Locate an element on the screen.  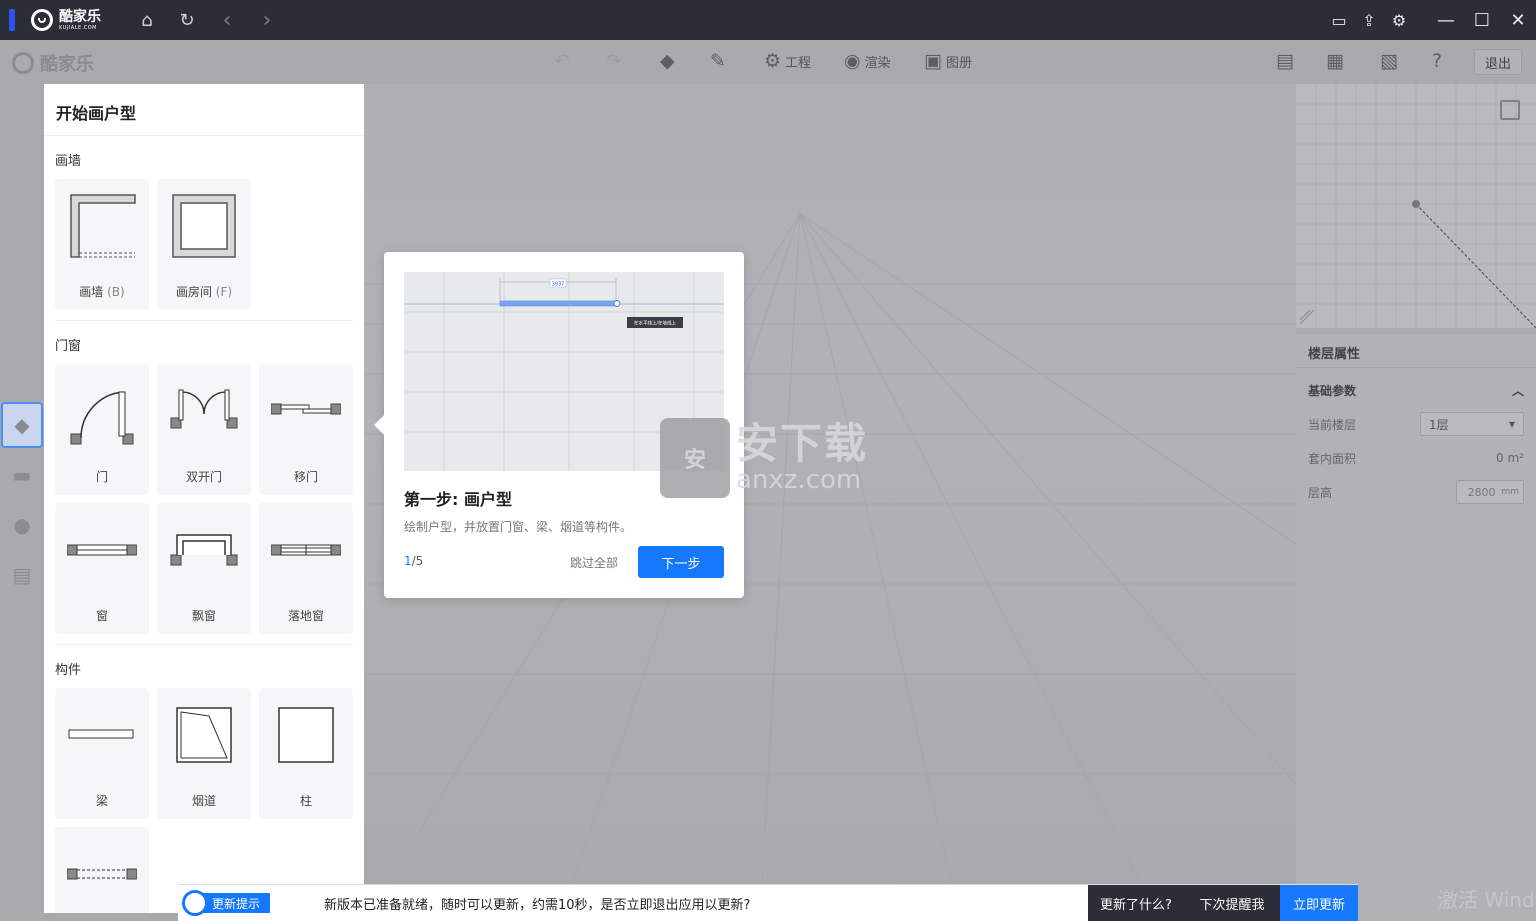
wrench-icon: ✎ is located at coordinates (718, 61).